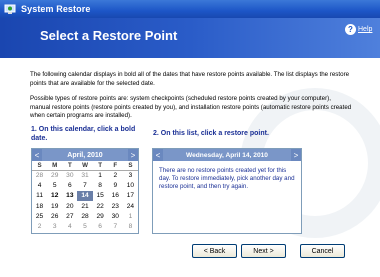 The height and width of the screenshot is (277, 380). I want to click on dow-label: M, so click(55, 166).